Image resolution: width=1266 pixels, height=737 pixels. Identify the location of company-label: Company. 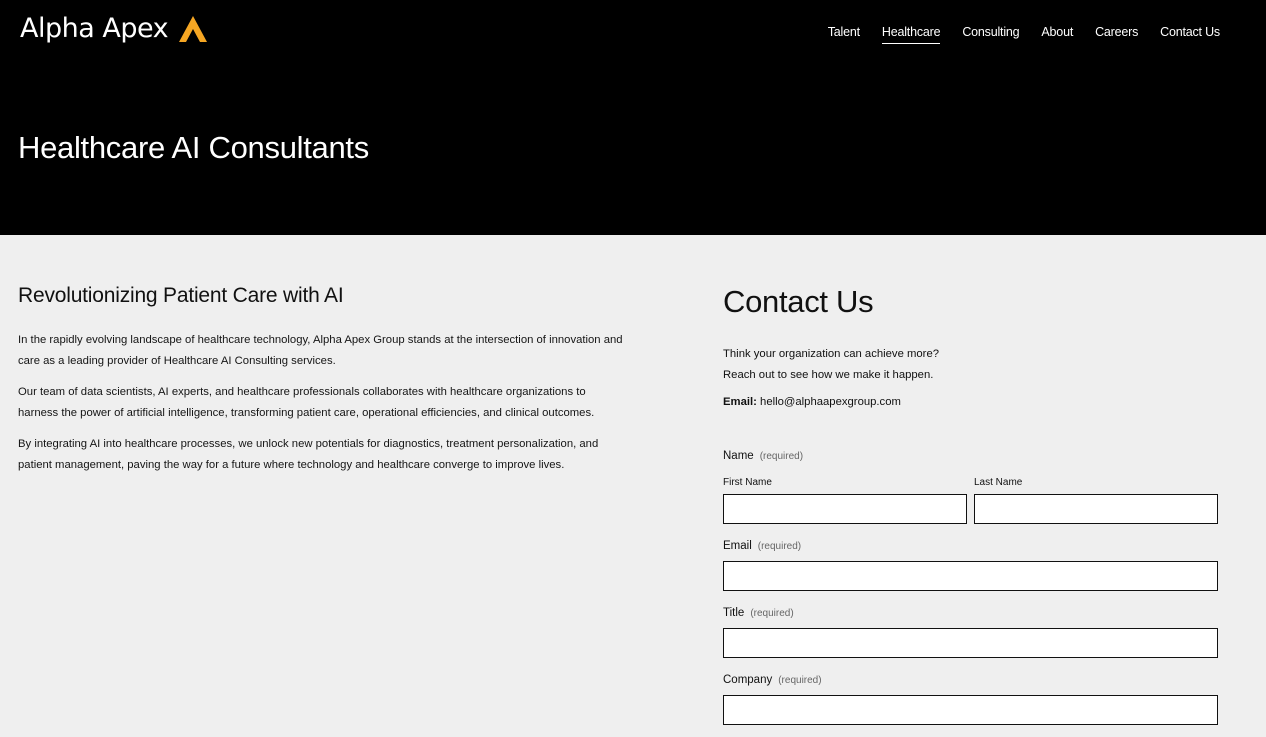
(748, 680).